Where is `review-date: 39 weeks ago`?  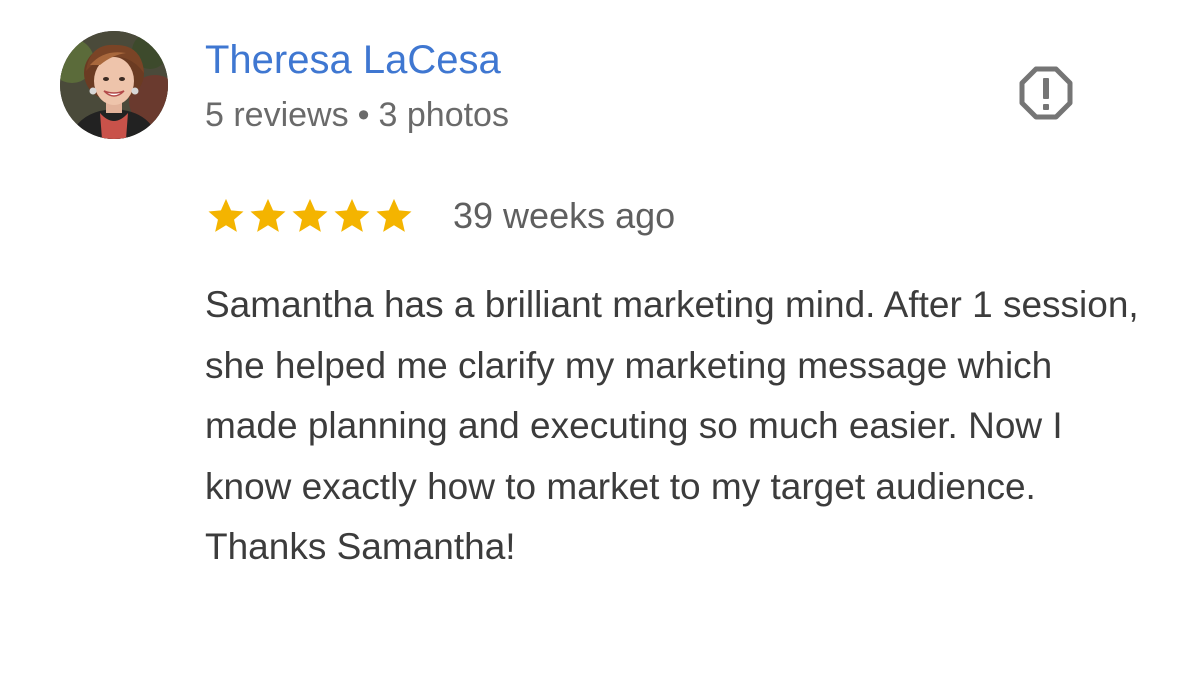 review-date: 39 weeks ago is located at coordinates (564, 215).